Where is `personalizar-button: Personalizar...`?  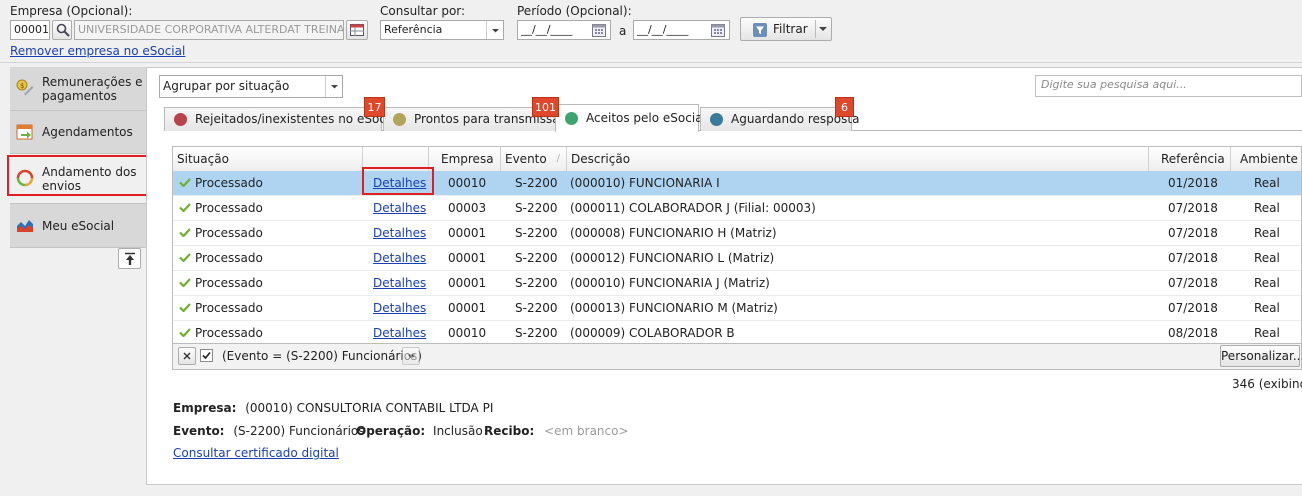 personalizar-button: Personalizar... is located at coordinates (1261, 356).